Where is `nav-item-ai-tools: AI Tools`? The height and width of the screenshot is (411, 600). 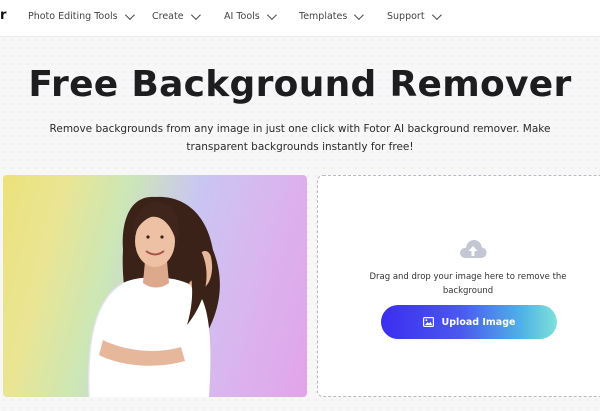
nav-item-ai-tools: AI Tools is located at coordinates (250, 16).